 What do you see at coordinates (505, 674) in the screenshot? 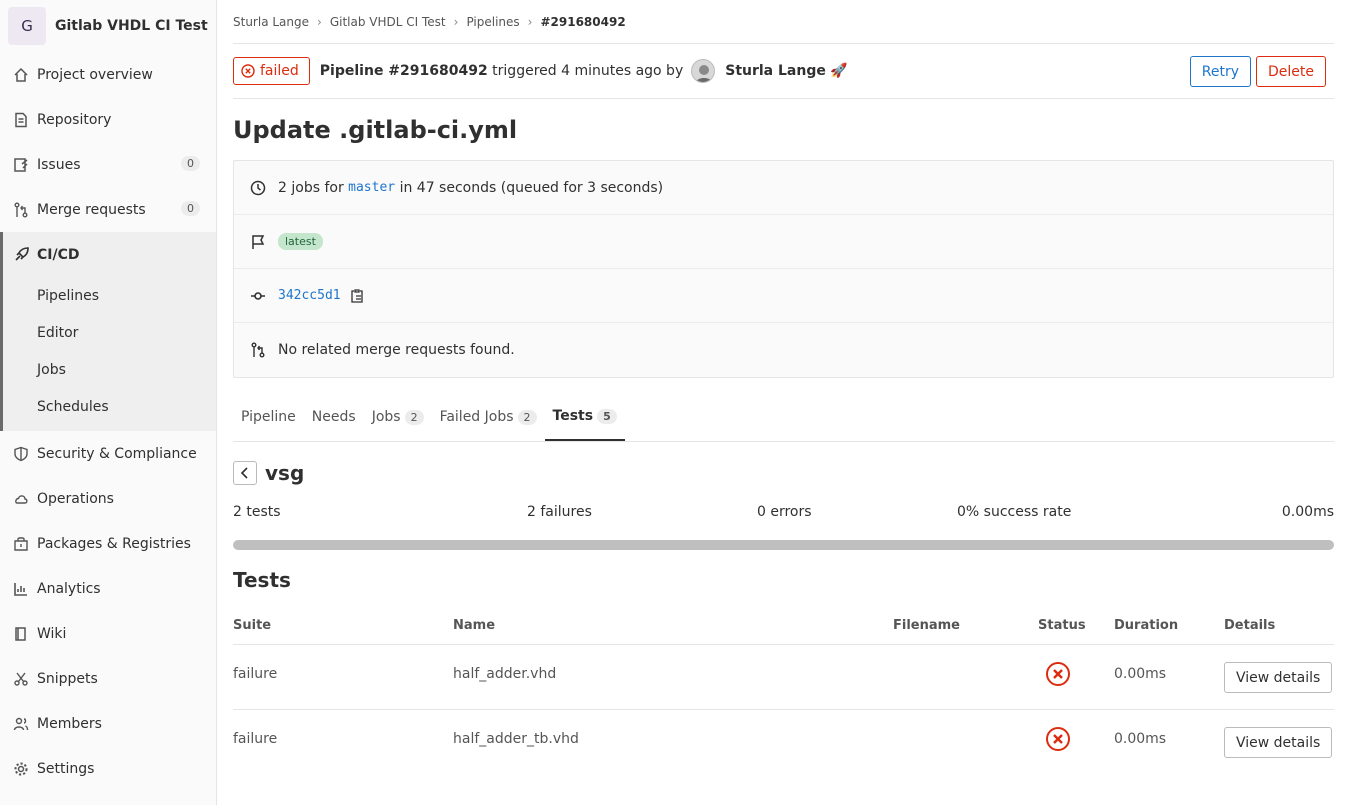
I see `row-name: half_adder.vhd` at bounding box center [505, 674].